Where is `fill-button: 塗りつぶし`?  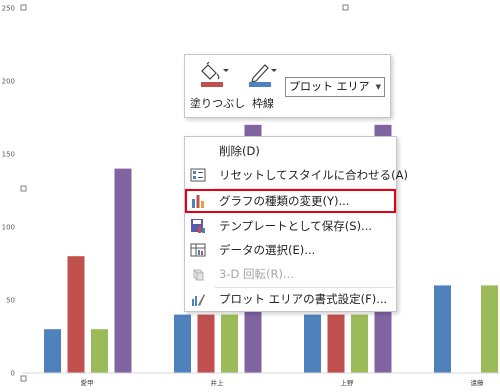
fill-button: 塗りつぶし is located at coordinates (218, 87).